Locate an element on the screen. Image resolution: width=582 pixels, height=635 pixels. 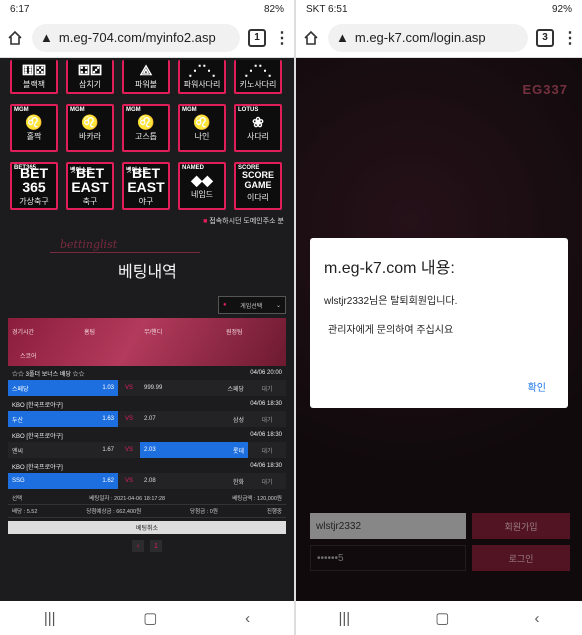
tab-switcher-button: 3 is located at coordinates (545, 37).